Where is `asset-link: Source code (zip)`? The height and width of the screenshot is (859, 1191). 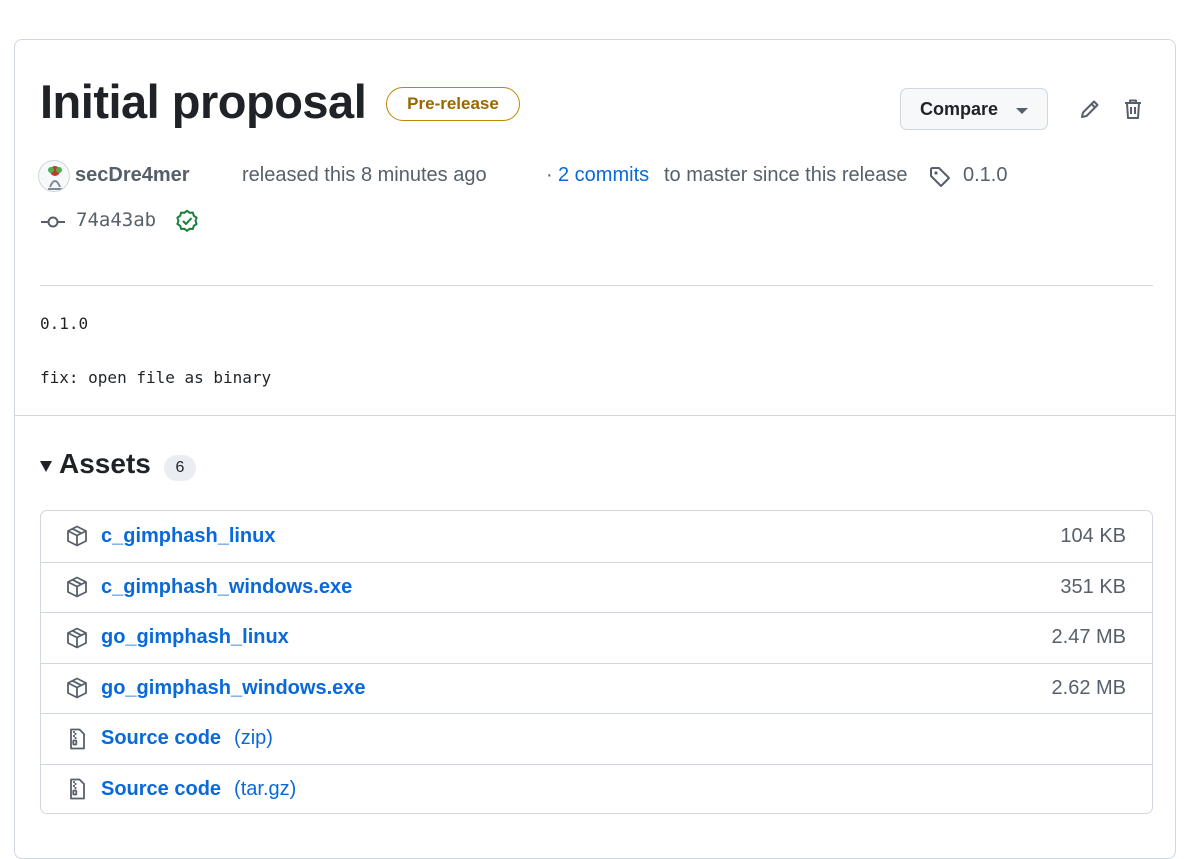
asset-link: Source code (zip) is located at coordinates (187, 738).